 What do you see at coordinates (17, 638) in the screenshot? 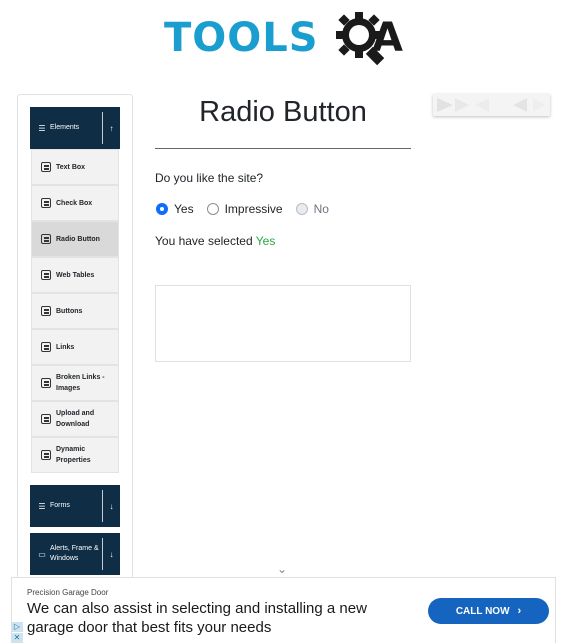
I see `close-icon: ✕` at bounding box center [17, 638].